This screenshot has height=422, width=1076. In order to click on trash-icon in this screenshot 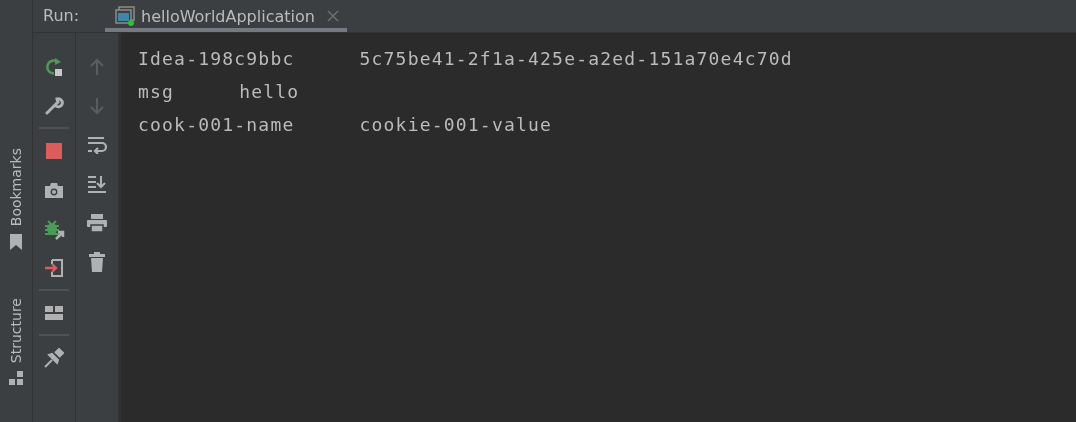, I will do `click(97, 261)`.